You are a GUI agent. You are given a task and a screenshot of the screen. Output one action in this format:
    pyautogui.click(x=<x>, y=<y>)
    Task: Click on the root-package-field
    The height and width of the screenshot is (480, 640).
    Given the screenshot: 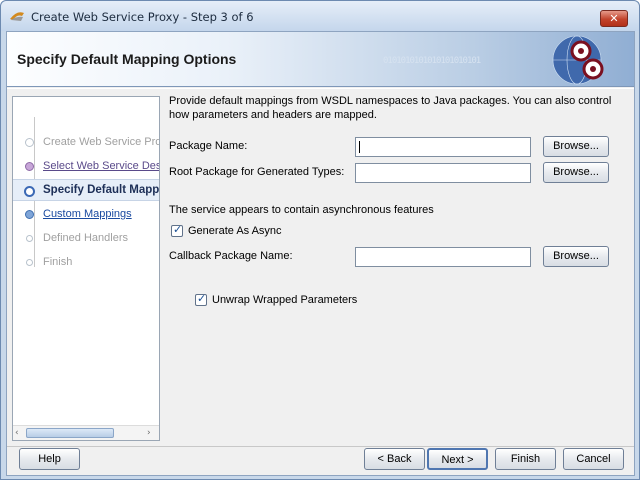 What is the action you would take?
    pyautogui.click(x=443, y=173)
    